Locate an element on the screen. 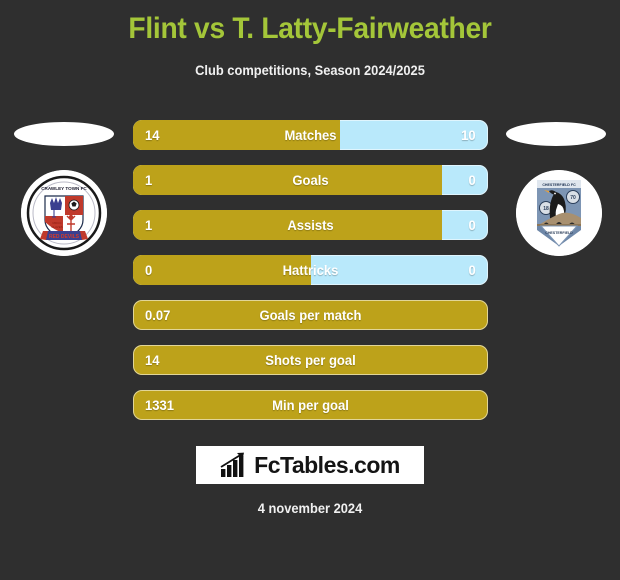 The image size is (620, 580). stat-row: 14 Matches 10 is located at coordinates (310, 135).